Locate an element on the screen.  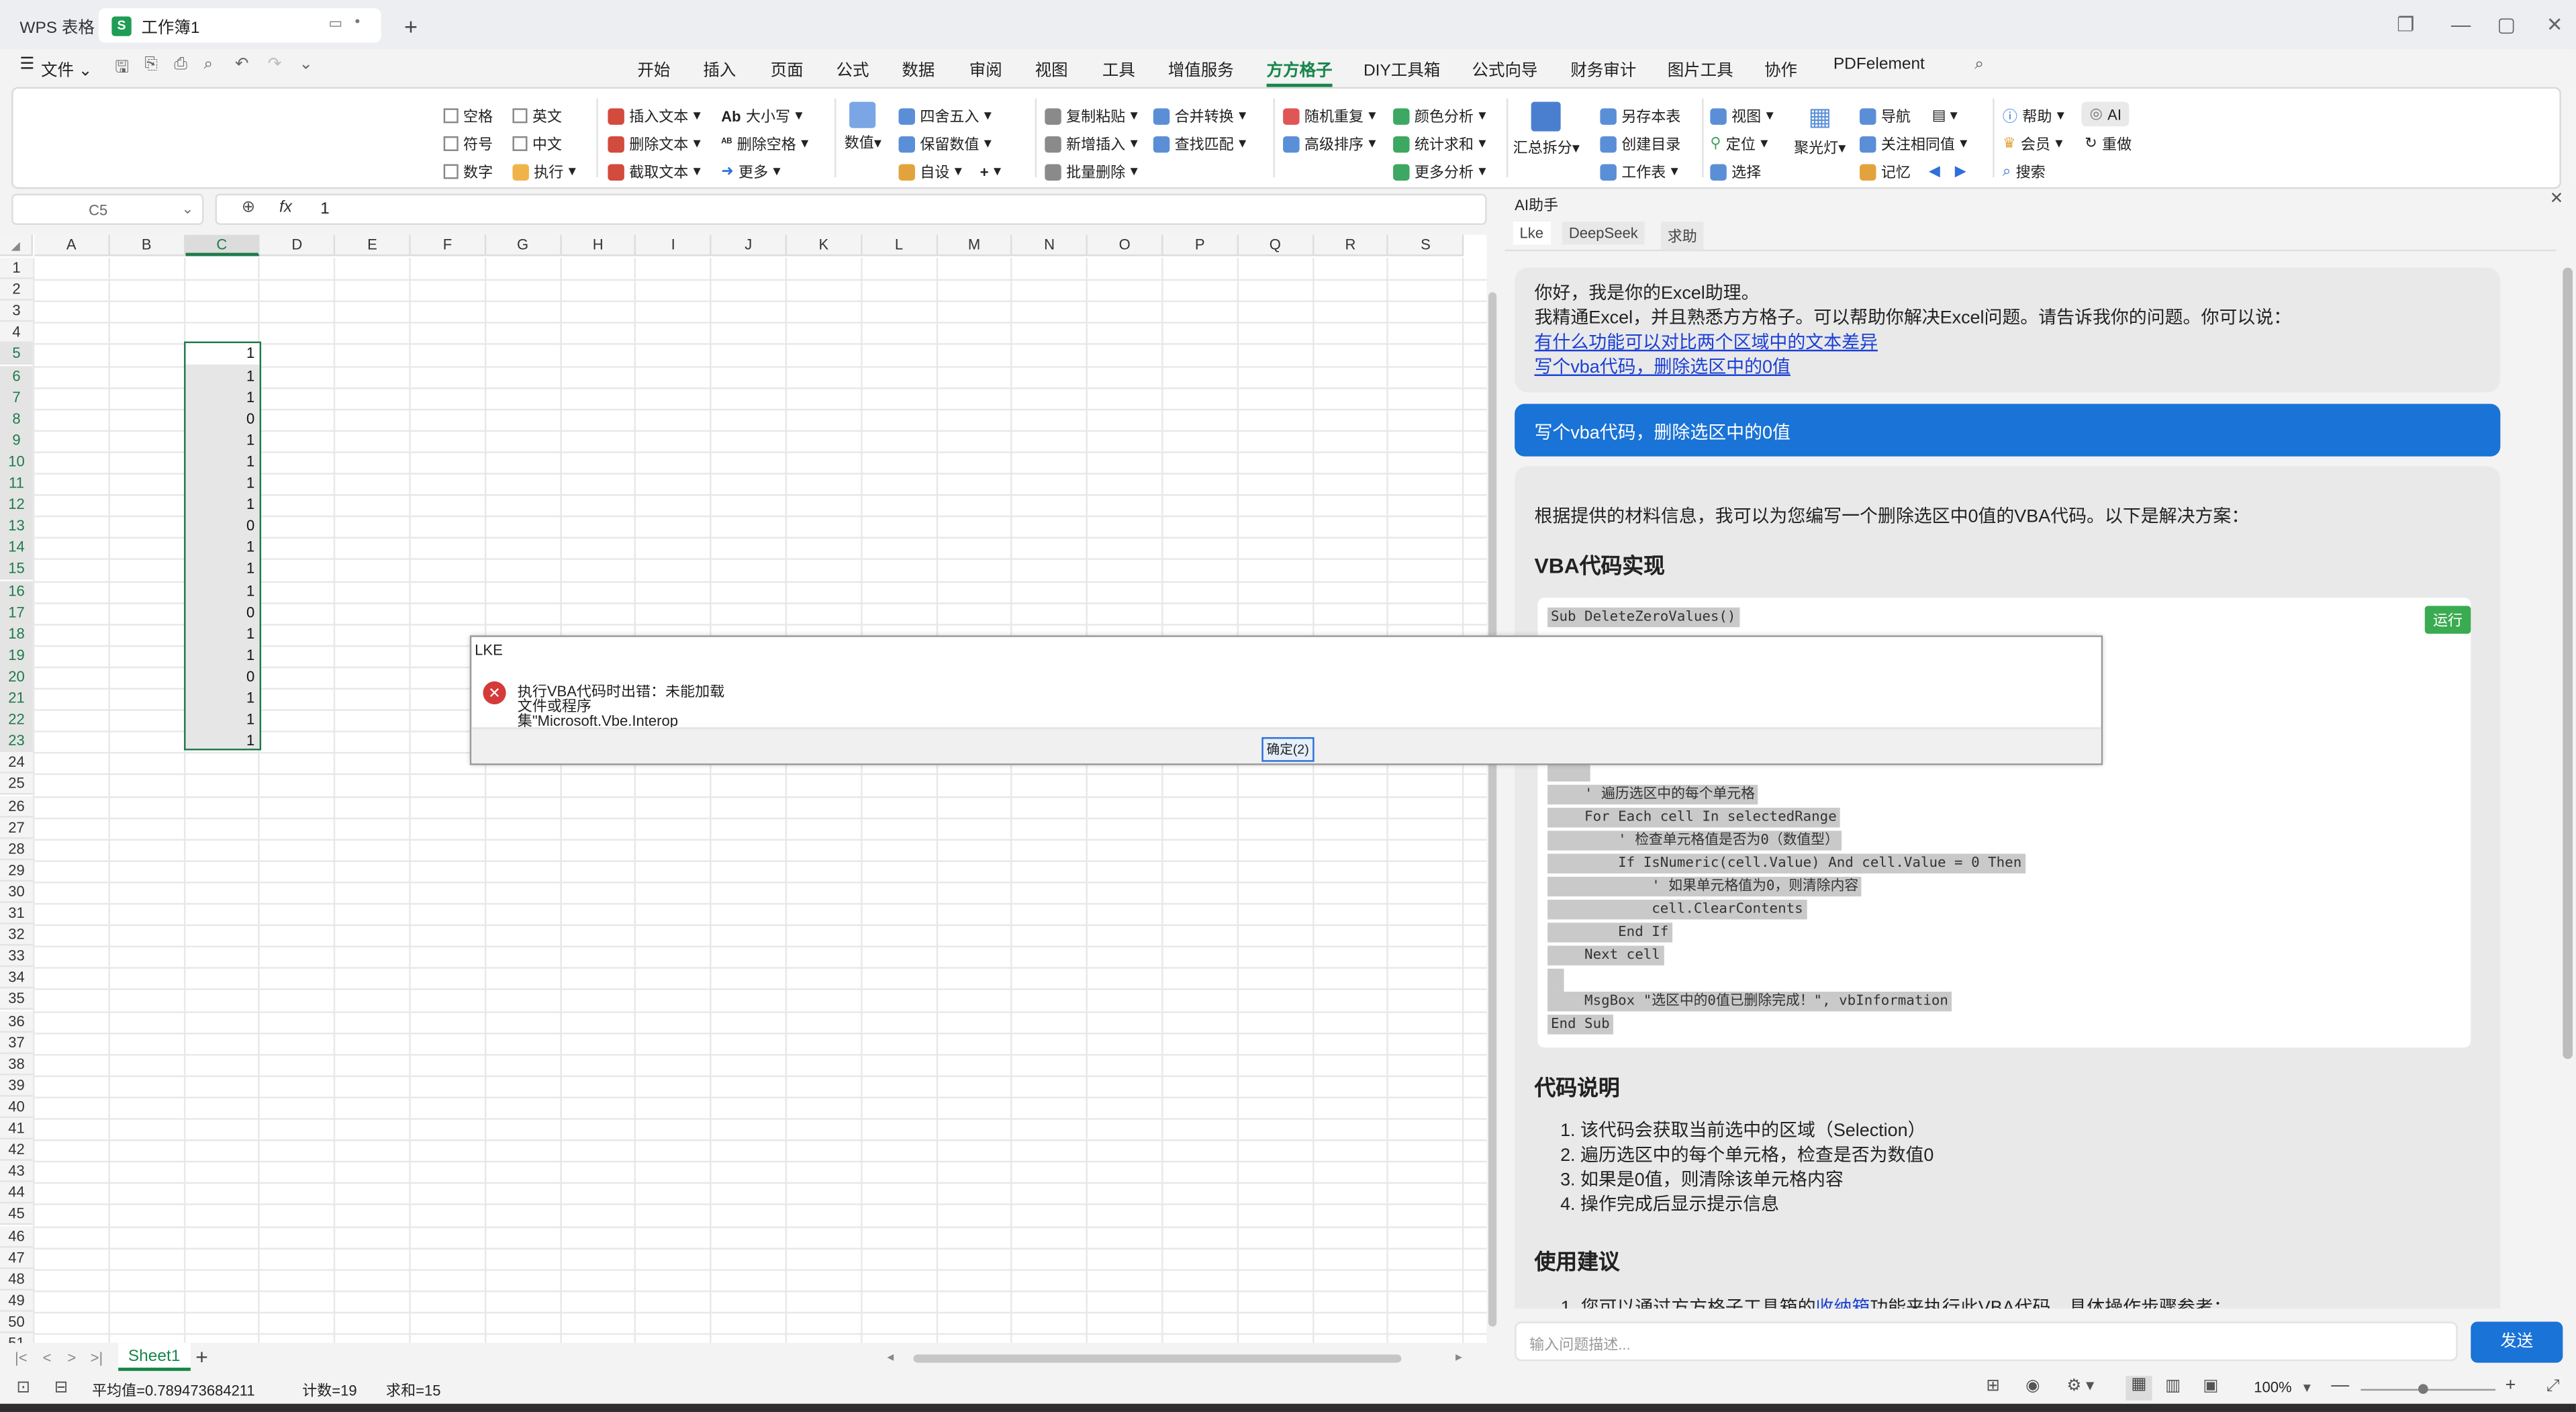
column-header: C is located at coordinates (222, 245).